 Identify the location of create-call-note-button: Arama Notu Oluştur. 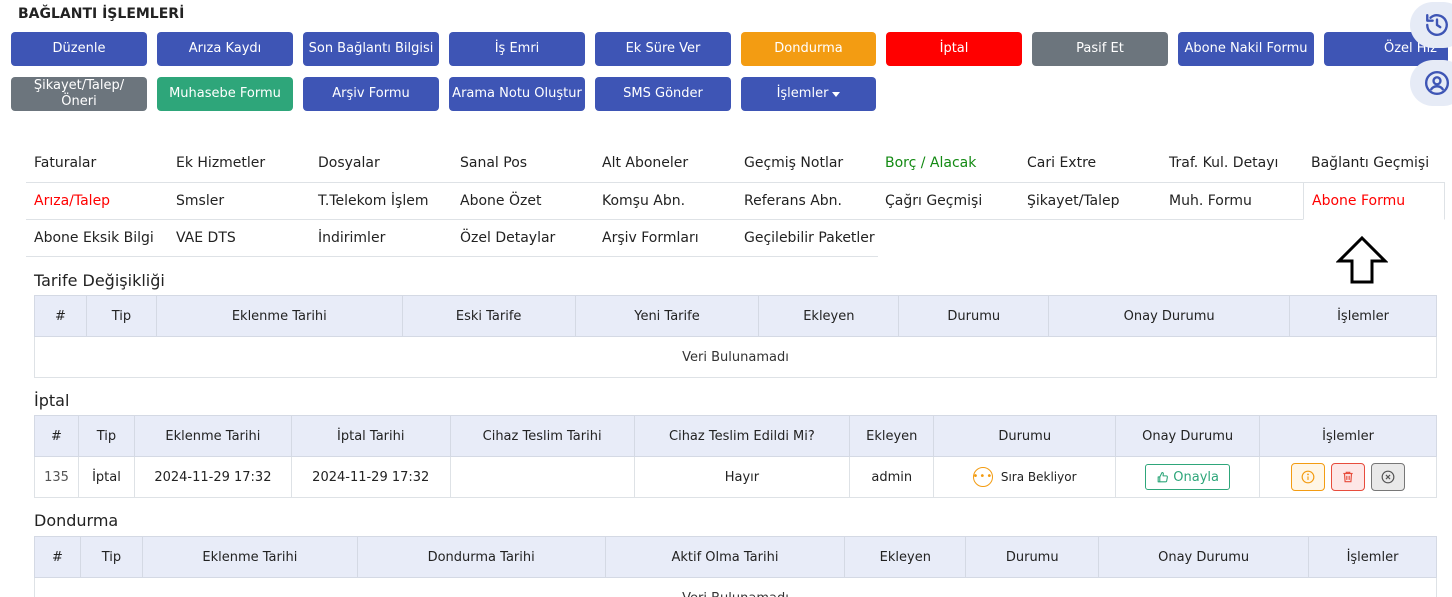
(517, 94).